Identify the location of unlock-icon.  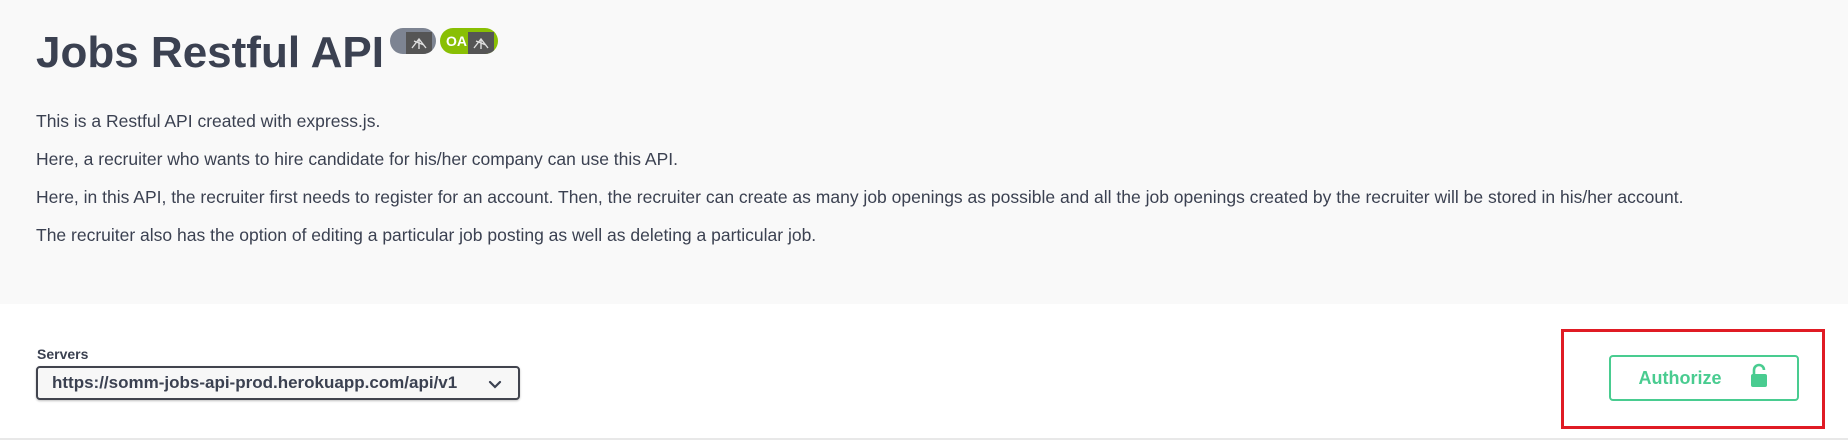
(1759, 378).